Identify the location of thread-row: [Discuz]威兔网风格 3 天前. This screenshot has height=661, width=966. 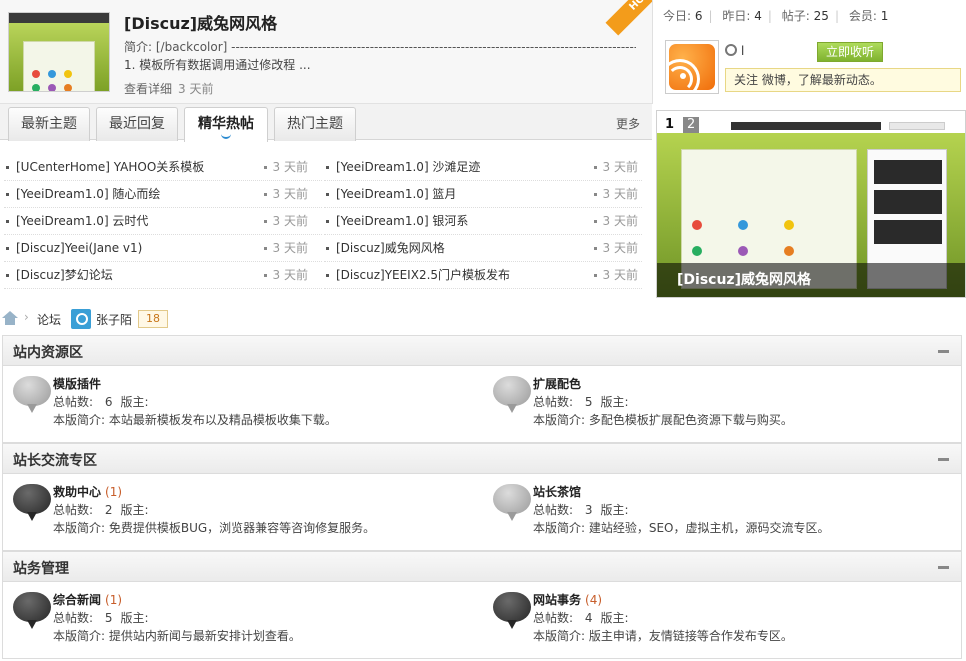
(483, 248).